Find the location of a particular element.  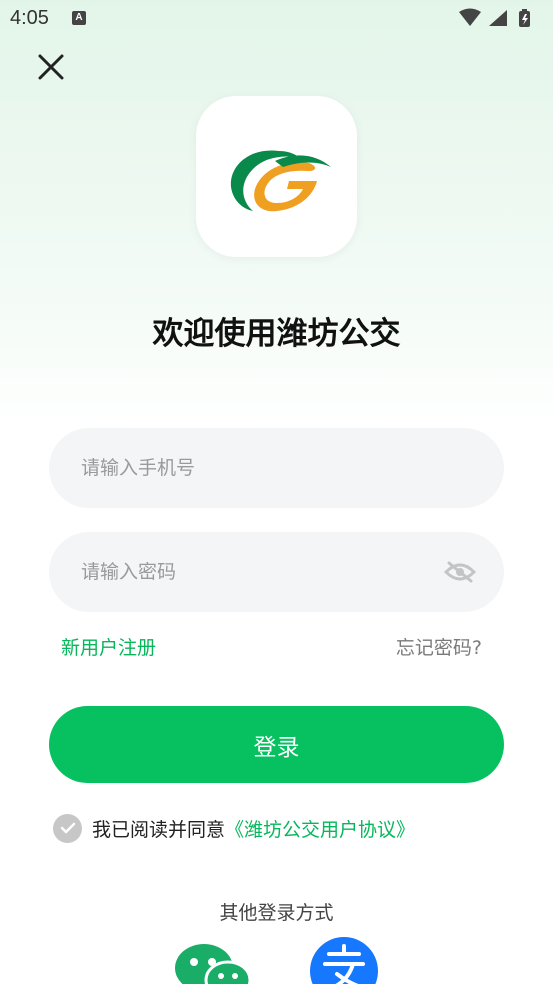

eye-closed-icon is located at coordinates (460, 572).